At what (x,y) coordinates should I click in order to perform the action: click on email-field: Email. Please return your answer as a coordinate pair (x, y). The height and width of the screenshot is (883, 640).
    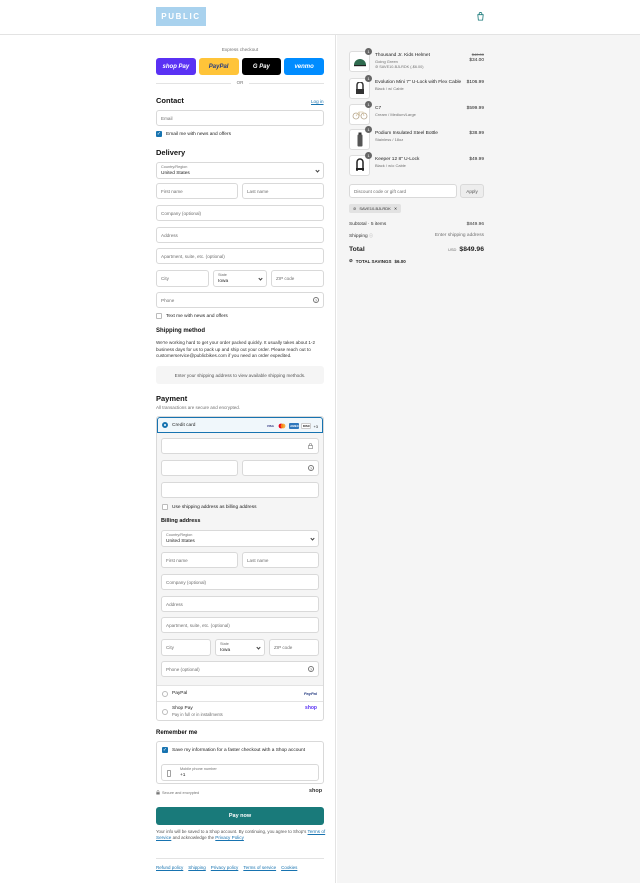
    Looking at the image, I should click on (240, 118).